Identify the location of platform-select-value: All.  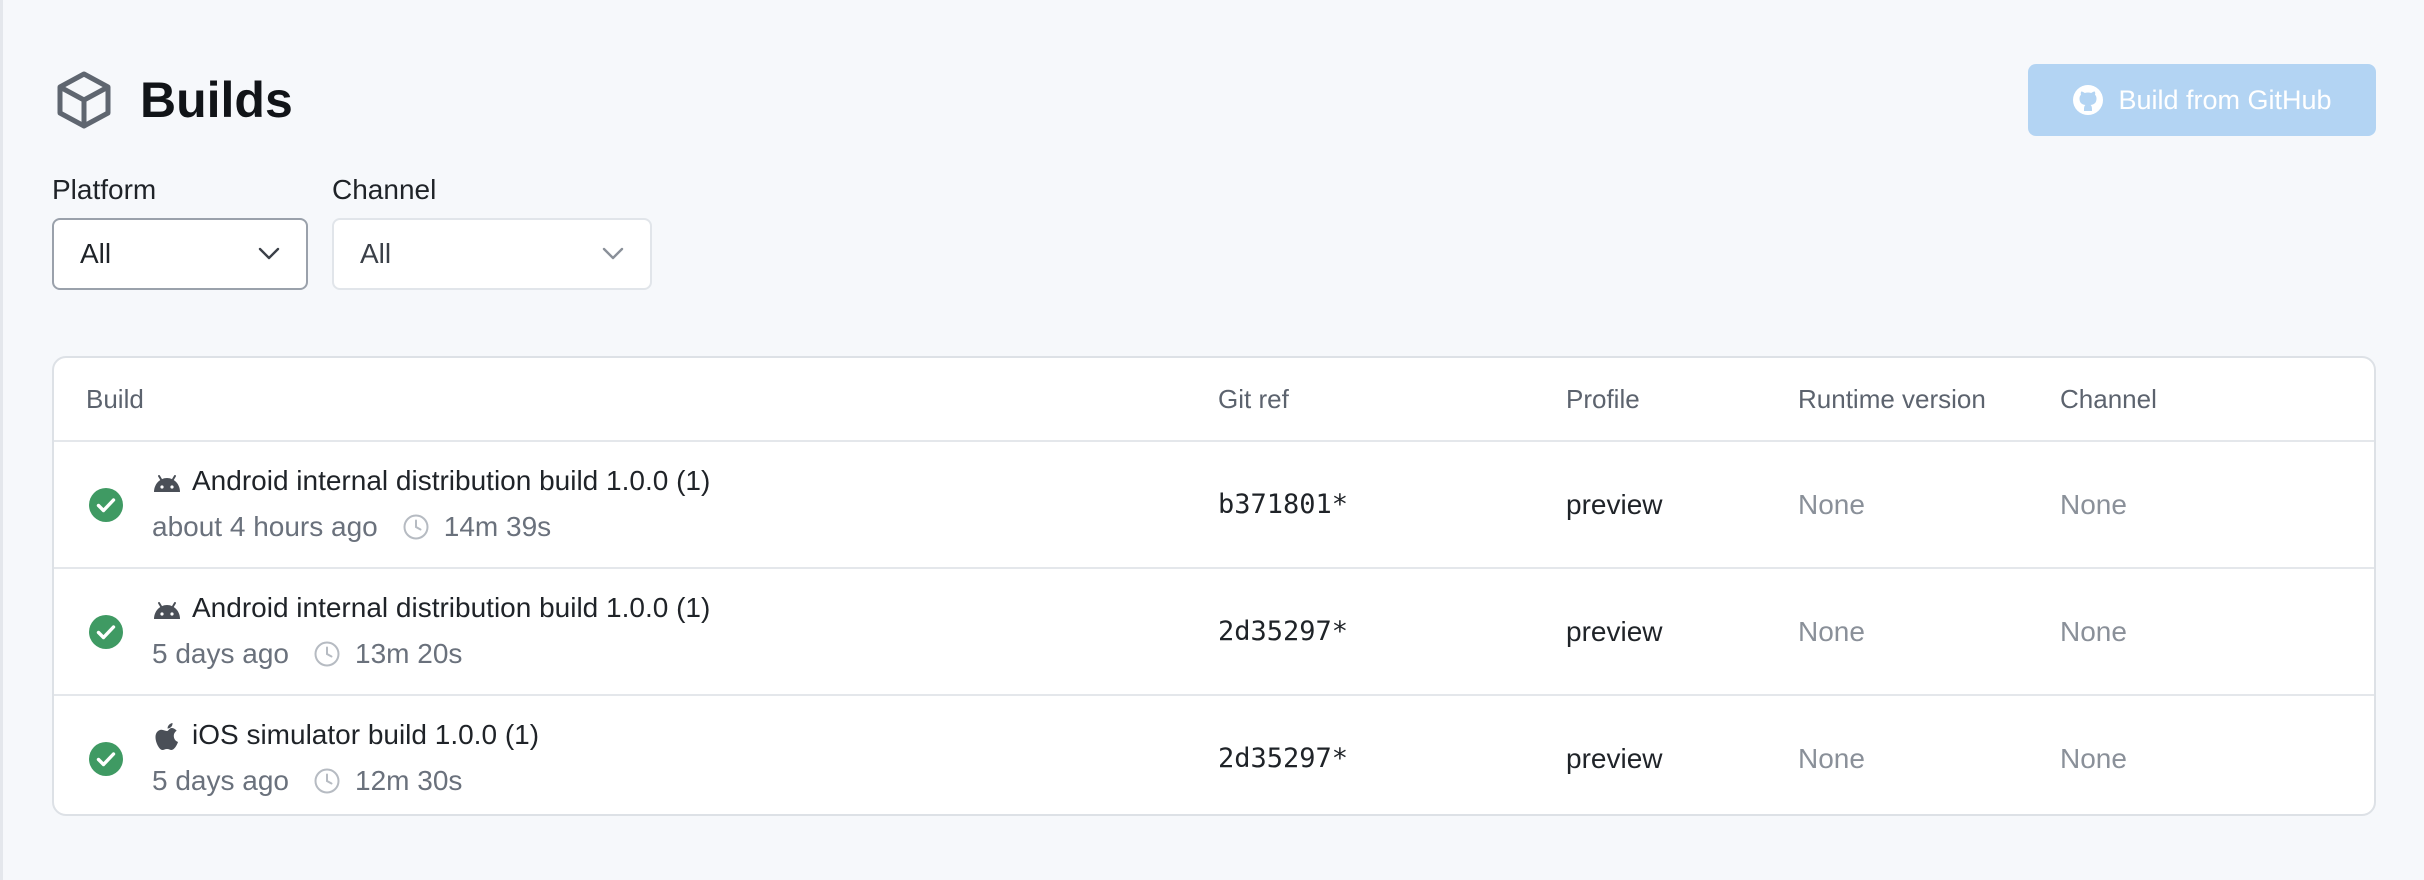
(96, 253).